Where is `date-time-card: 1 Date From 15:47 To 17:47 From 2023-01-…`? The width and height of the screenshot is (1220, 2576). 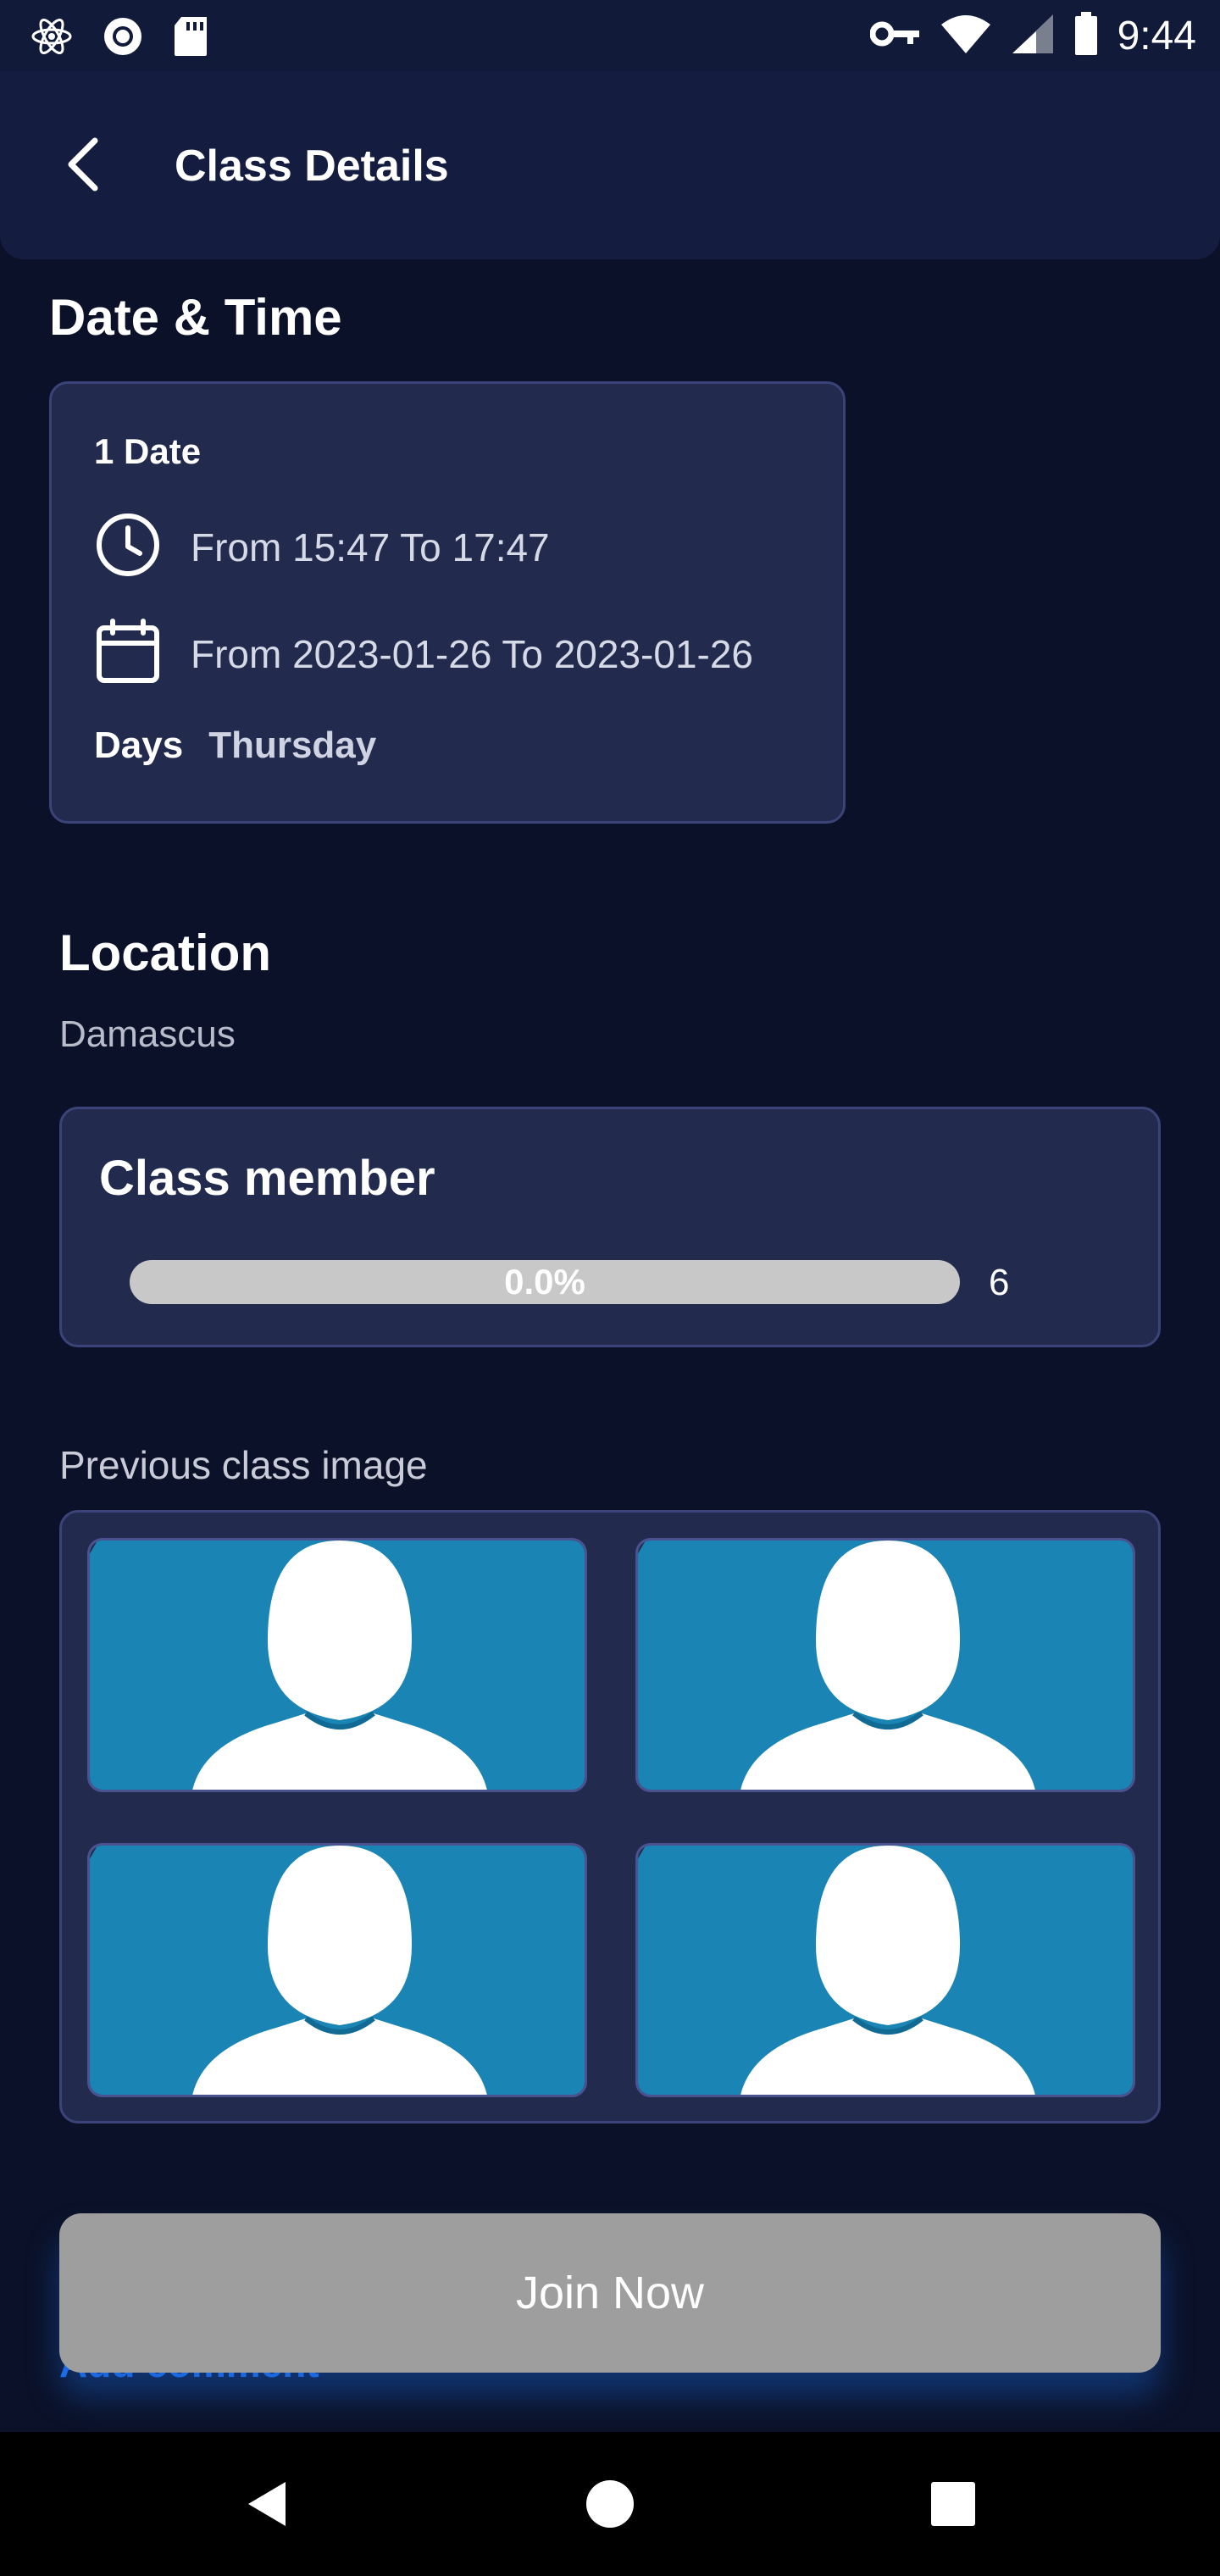 date-time-card: 1 Date From 15:47 To 17:47 From 2023-01-… is located at coordinates (447, 602).